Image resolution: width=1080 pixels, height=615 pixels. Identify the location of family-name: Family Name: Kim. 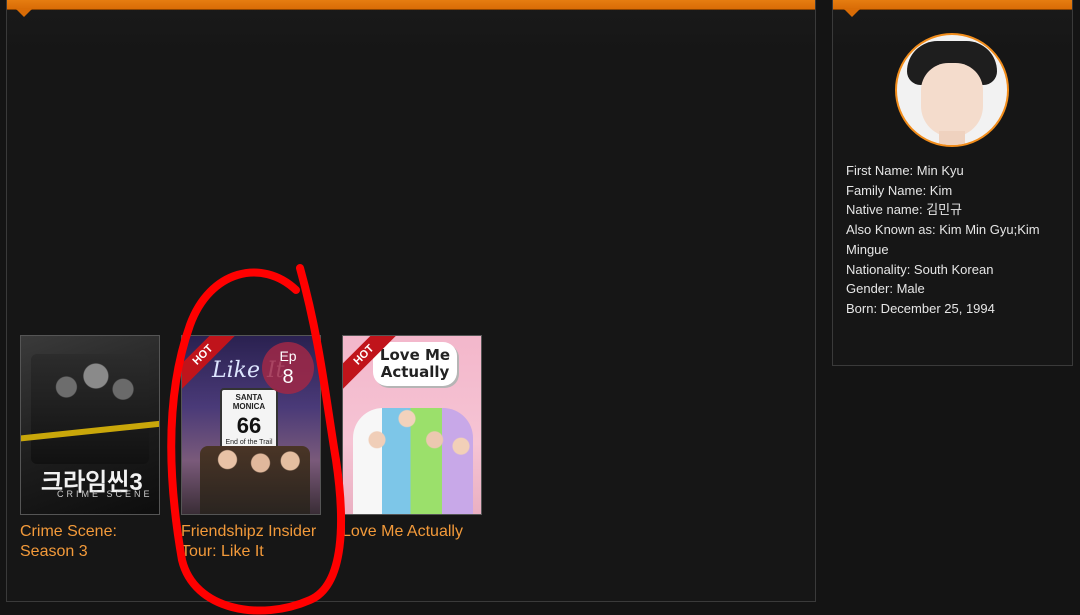
(899, 190).